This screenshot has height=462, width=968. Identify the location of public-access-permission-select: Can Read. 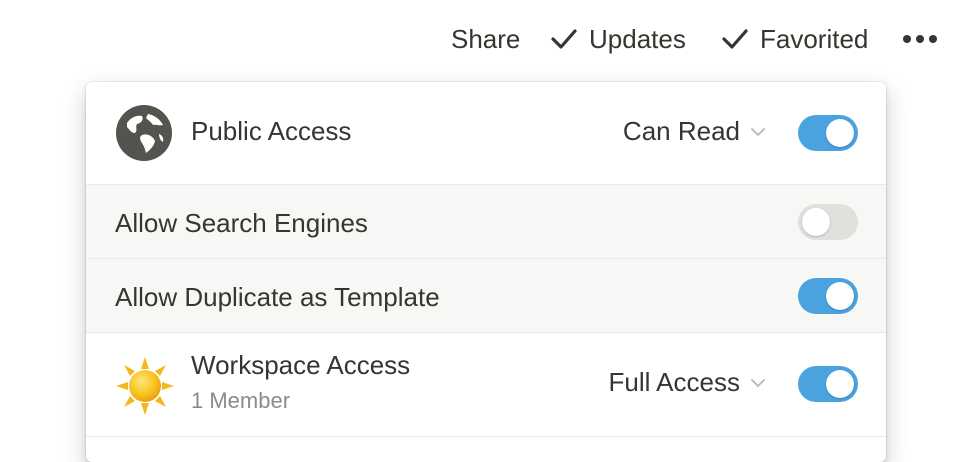
(694, 131).